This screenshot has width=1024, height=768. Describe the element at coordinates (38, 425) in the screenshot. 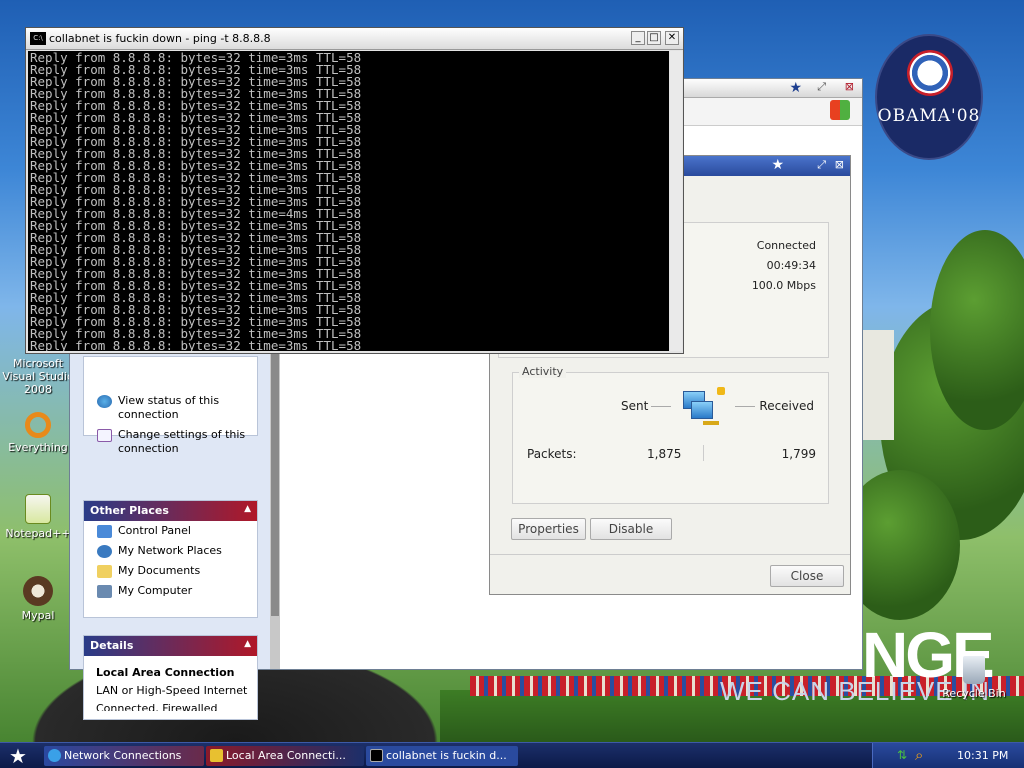

I see `everything-search-icon` at that location.